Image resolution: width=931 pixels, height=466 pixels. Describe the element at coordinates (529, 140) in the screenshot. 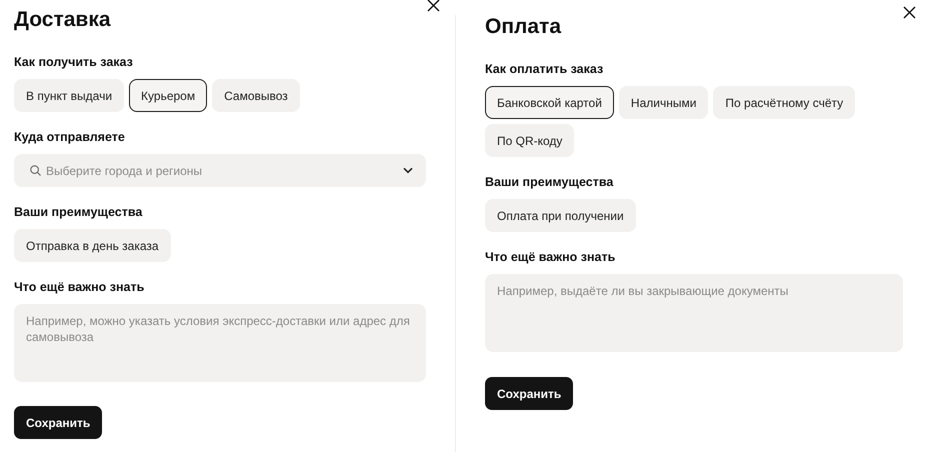

I see `option-chip: По QR-коду` at that location.